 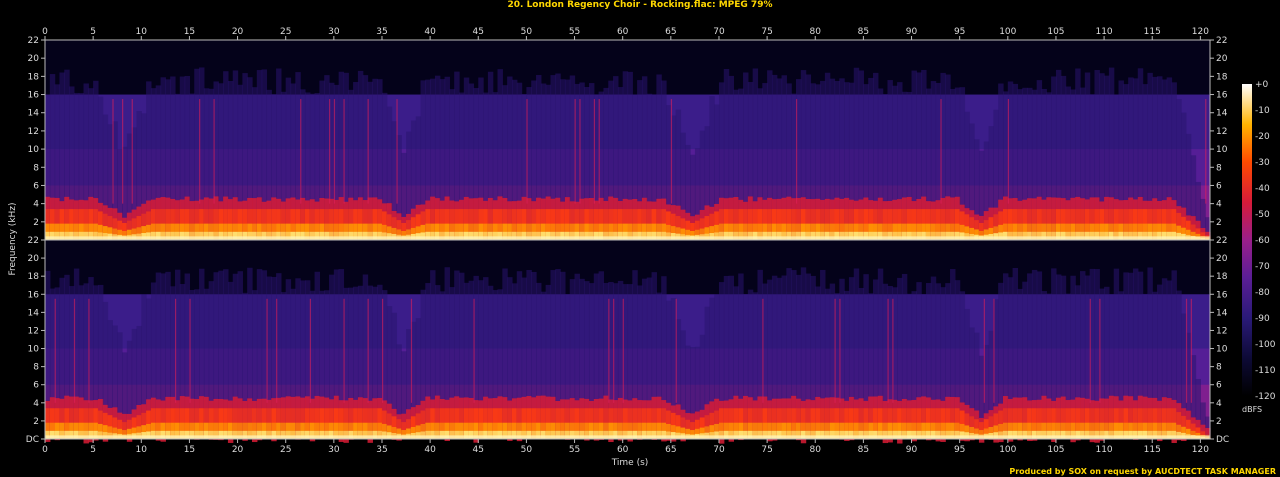 What do you see at coordinates (527, 32) in the screenshot?
I see `x-tick-label: 50` at bounding box center [527, 32].